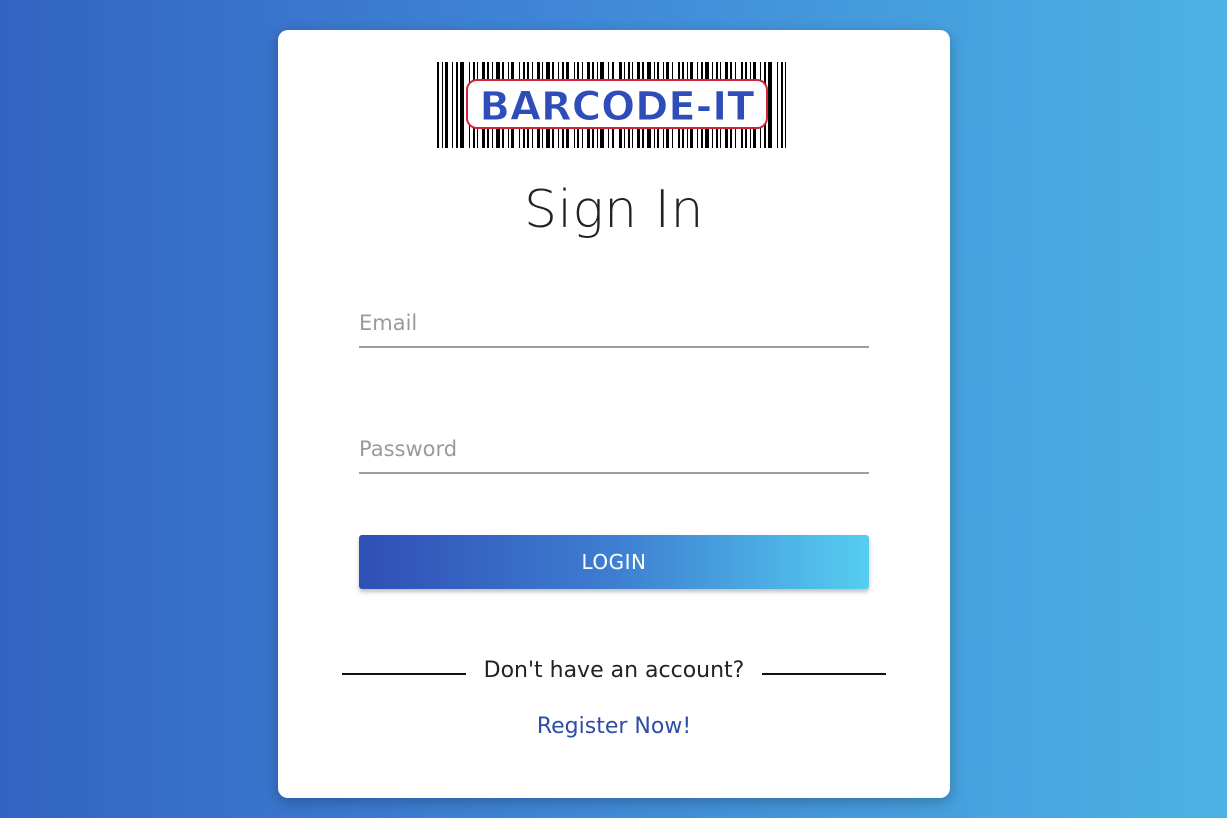  What do you see at coordinates (824, 674) in the screenshot?
I see `divider-right` at bounding box center [824, 674].